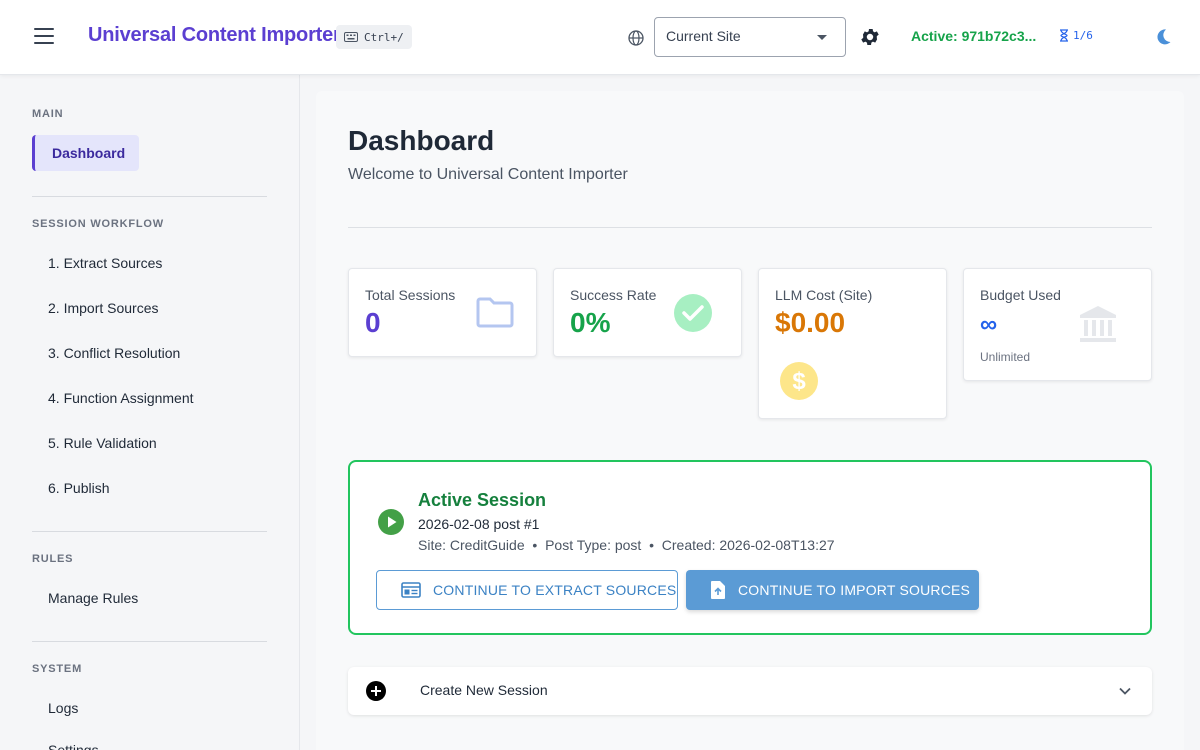 This screenshot has width=1200, height=750. Describe the element at coordinates (693, 313) in the screenshot. I see `check-circle-icon` at that location.